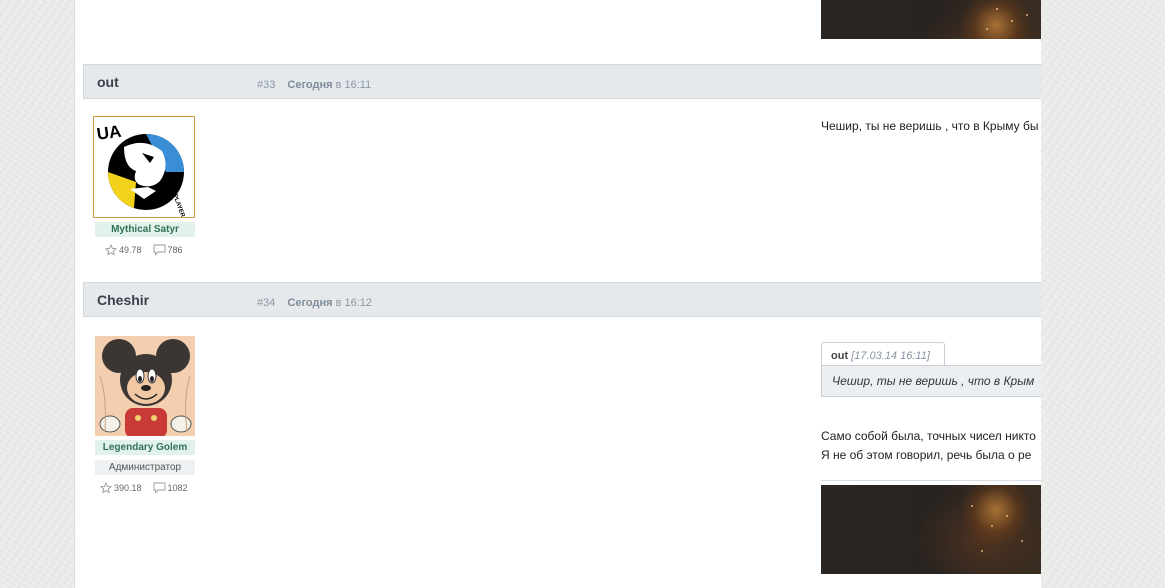 This screenshot has width=1165, height=588. I want to click on avatar, so click(145, 386).